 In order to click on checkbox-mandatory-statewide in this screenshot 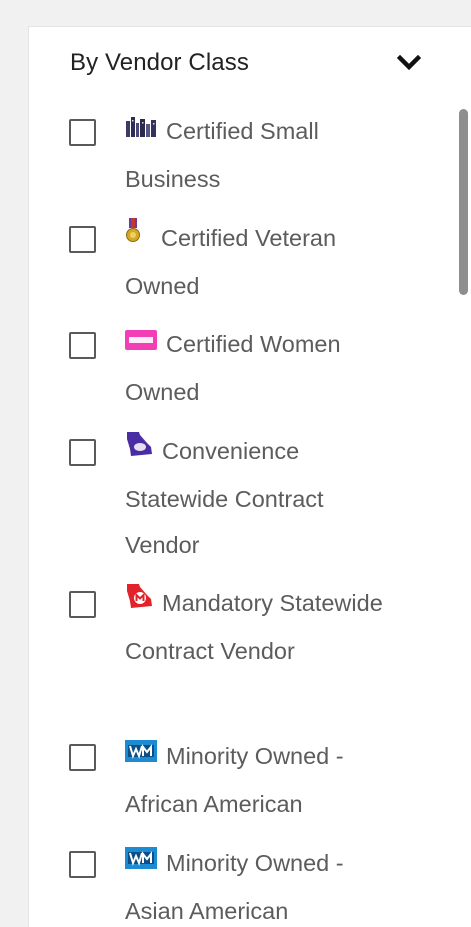, I will do `click(82, 604)`.